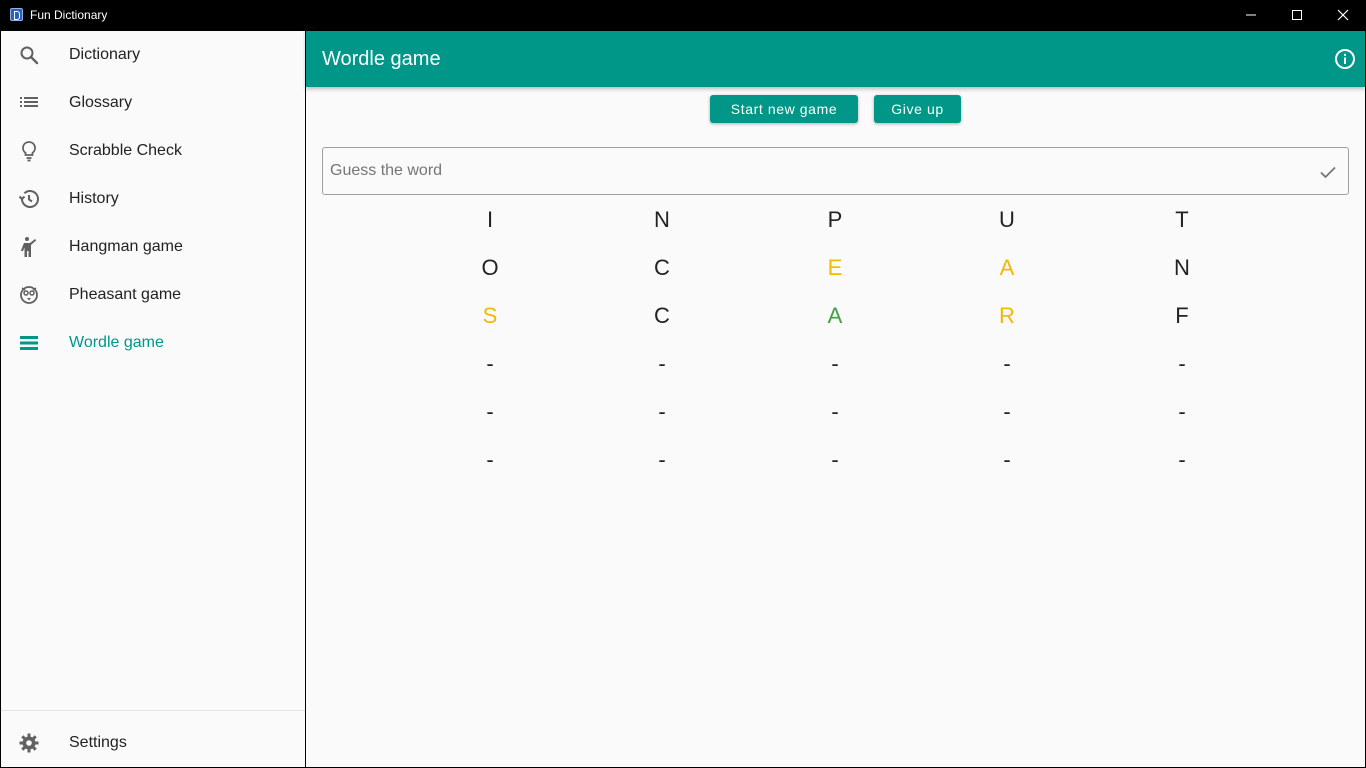 The width and height of the screenshot is (1366, 768). What do you see at coordinates (29, 343) in the screenshot?
I see `wordle-icon` at bounding box center [29, 343].